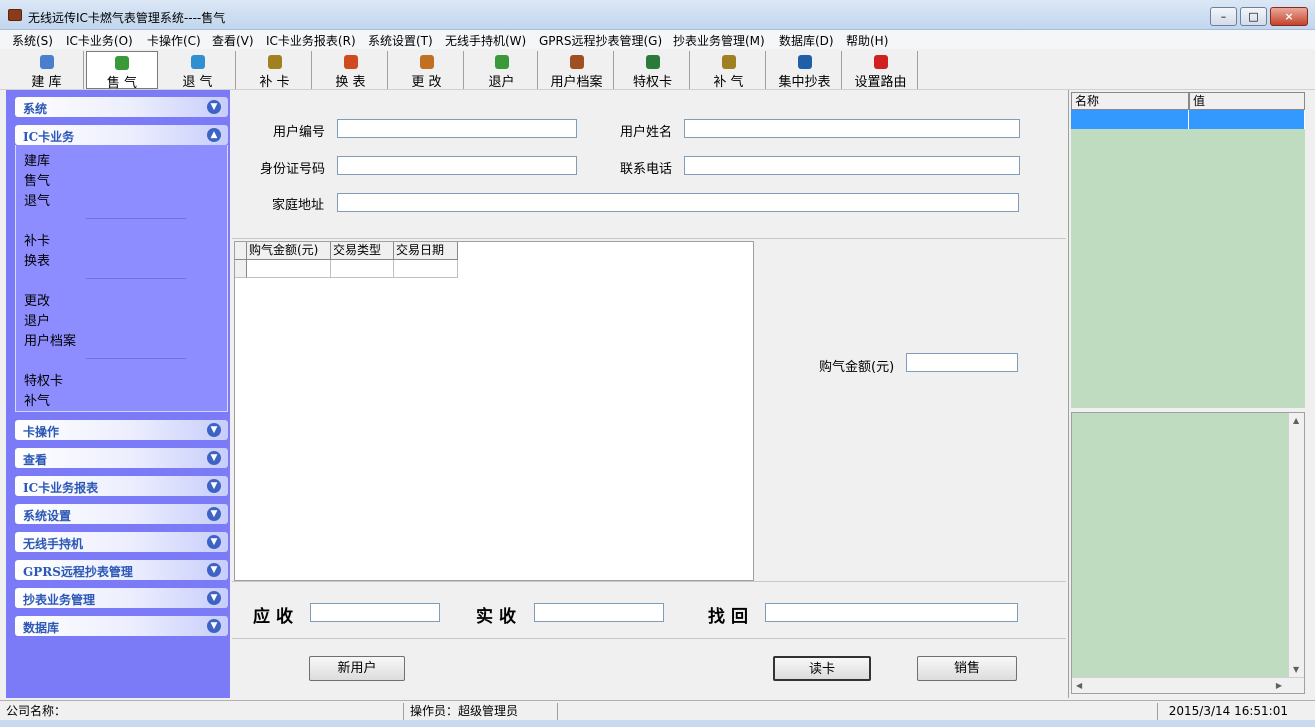 The width and height of the screenshot is (1315, 727). Describe the element at coordinates (1279, 685) in the screenshot. I see `scroll-right-icon: ▶` at that location.